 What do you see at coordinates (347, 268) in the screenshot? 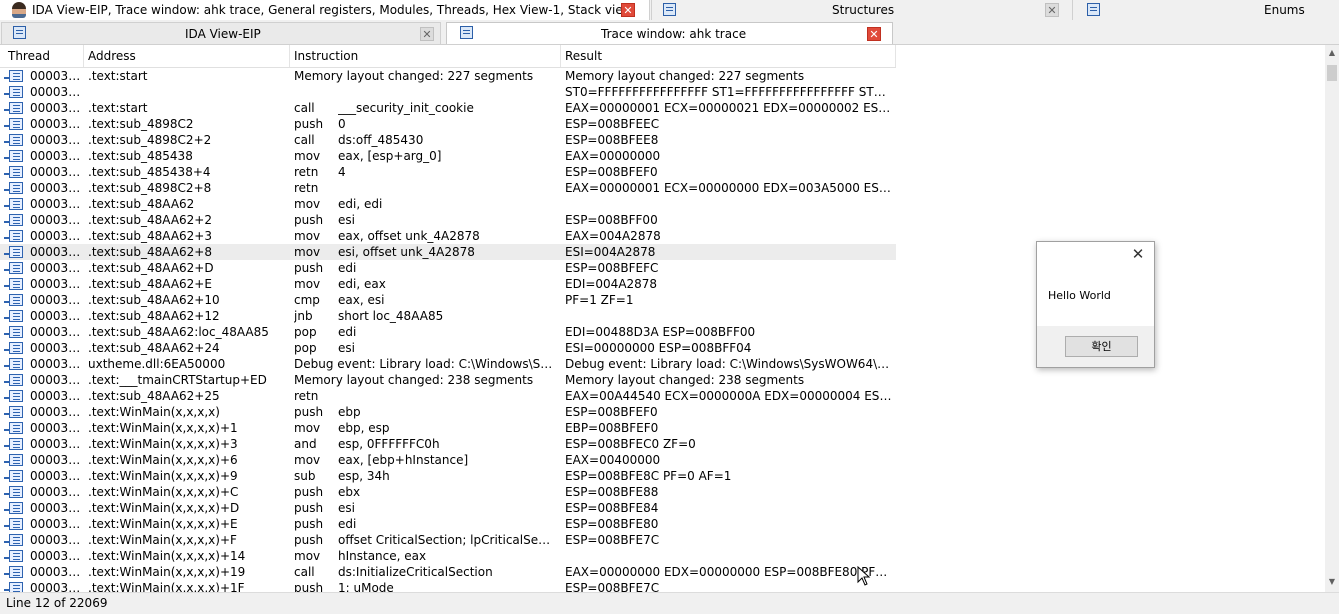
I see `cell-operands: edi` at bounding box center [347, 268].